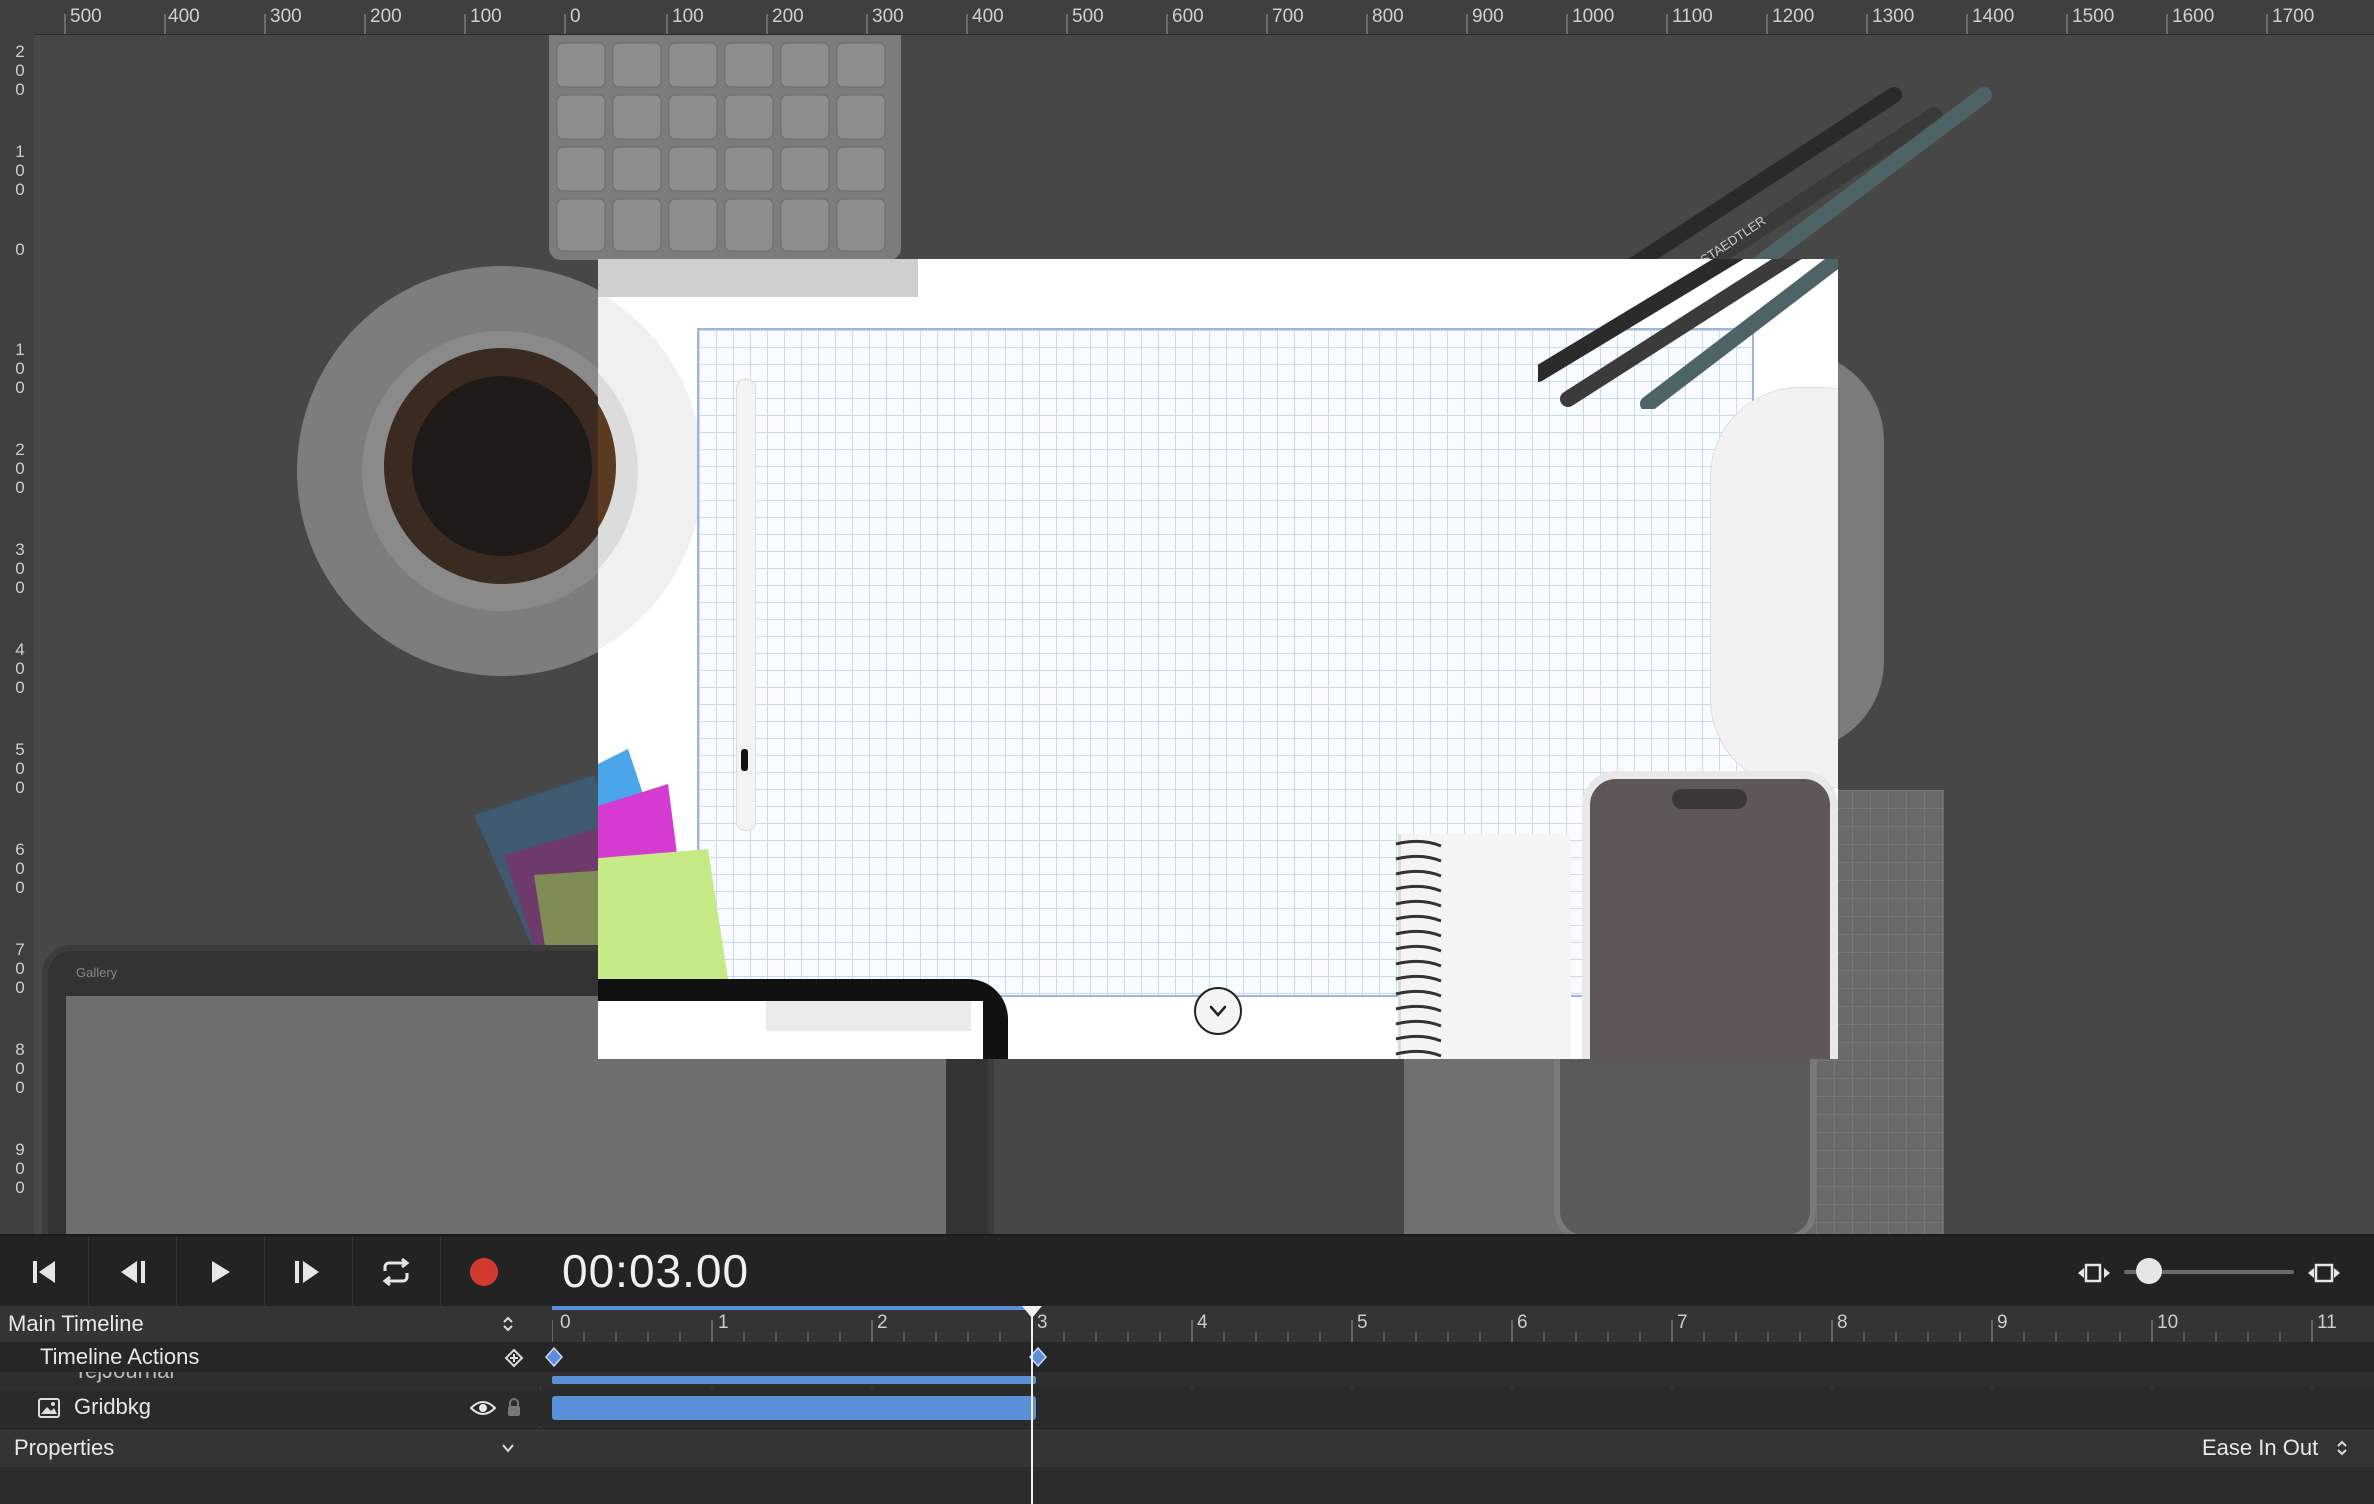 Image resolution: width=2374 pixels, height=1504 pixels. Describe the element at coordinates (1710, 915) in the screenshot. I see `iphone-image` at that location.